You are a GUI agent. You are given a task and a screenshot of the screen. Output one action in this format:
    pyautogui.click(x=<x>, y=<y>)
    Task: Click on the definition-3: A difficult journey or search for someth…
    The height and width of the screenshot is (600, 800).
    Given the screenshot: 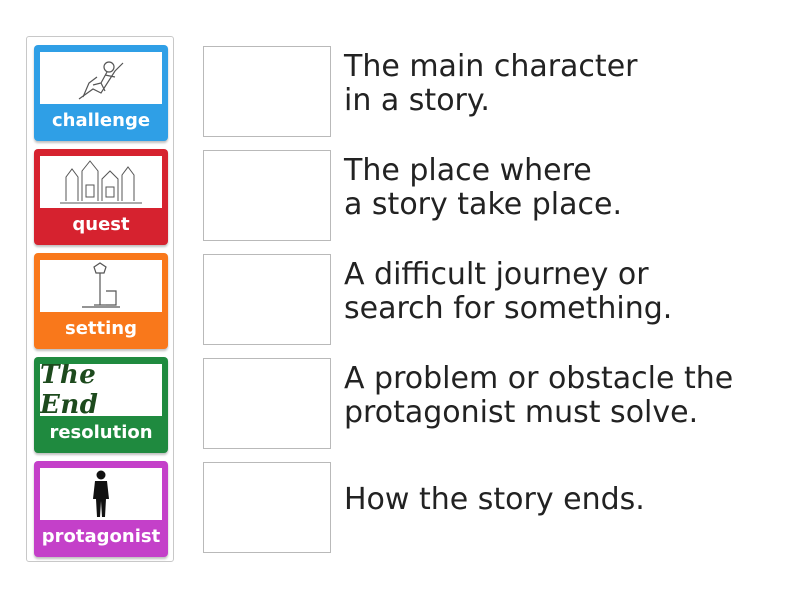 What is the action you would take?
    pyautogui.click(x=508, y=291)
    